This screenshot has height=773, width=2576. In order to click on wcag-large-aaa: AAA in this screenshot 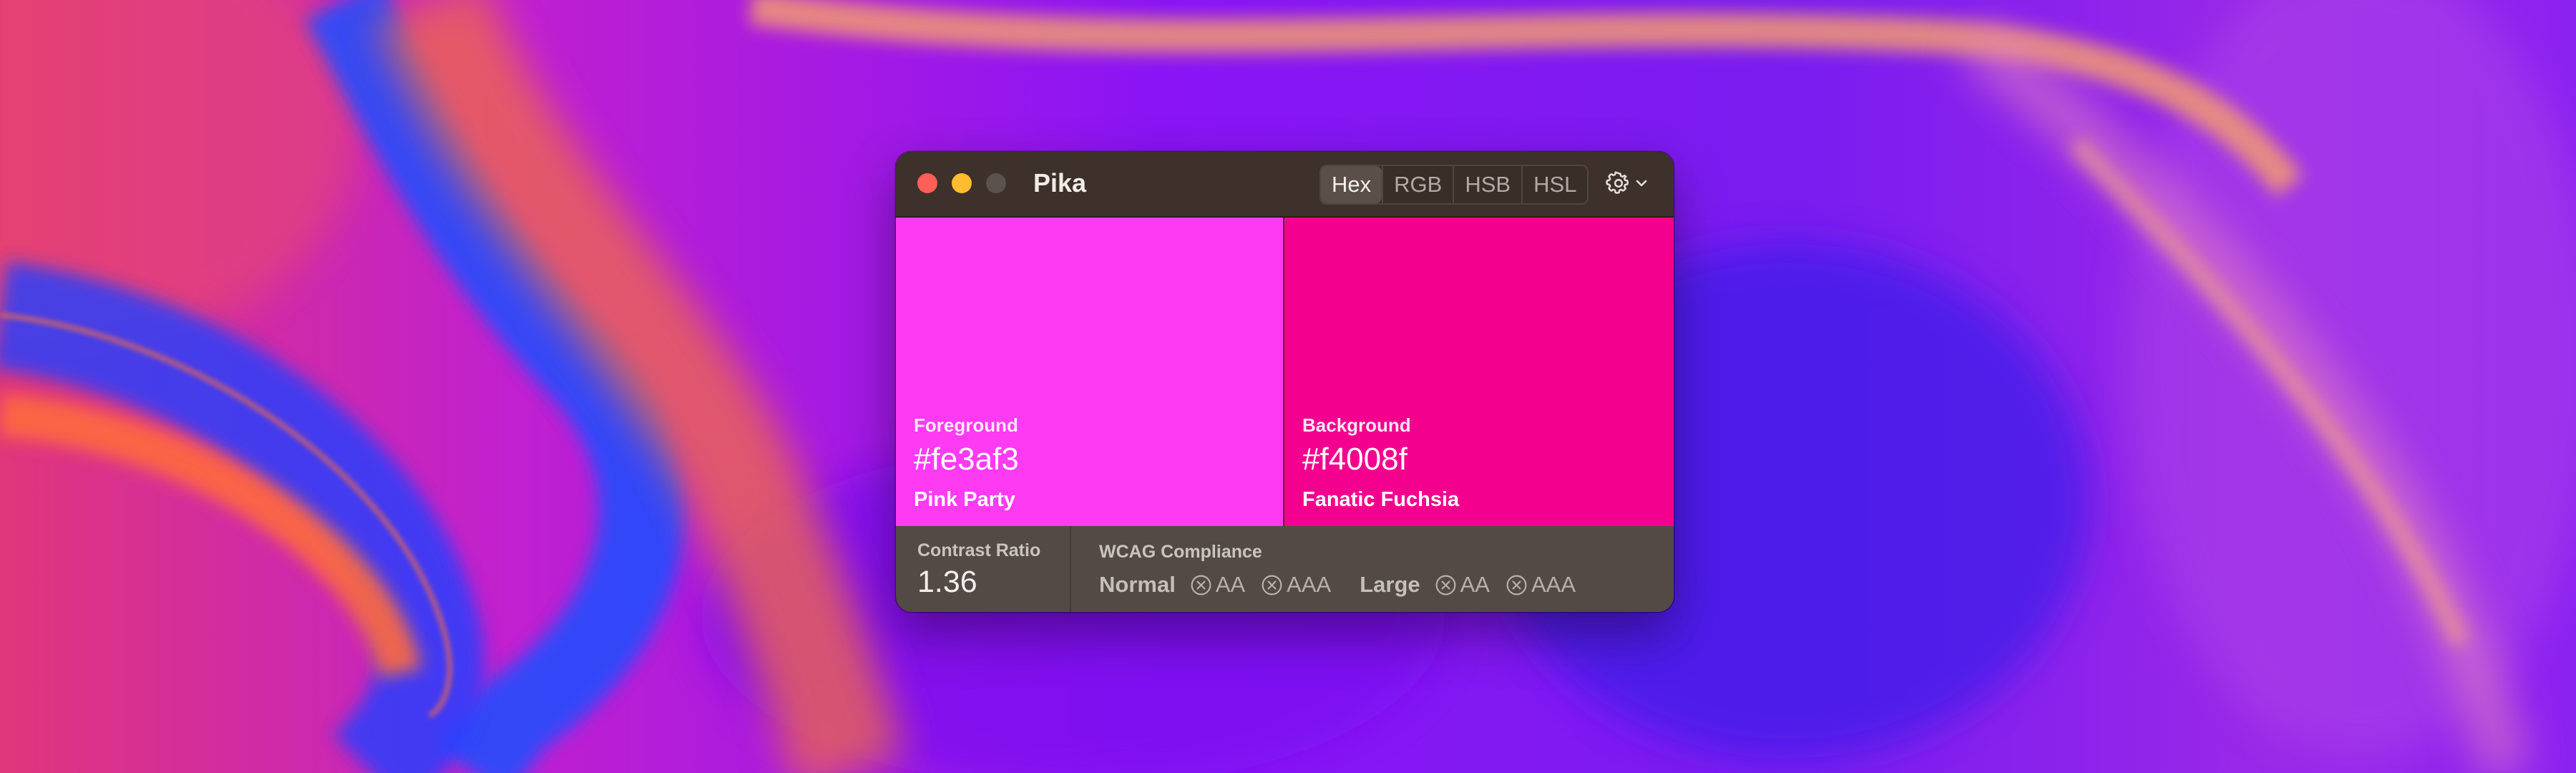, I will do `click(1541, 585)`.